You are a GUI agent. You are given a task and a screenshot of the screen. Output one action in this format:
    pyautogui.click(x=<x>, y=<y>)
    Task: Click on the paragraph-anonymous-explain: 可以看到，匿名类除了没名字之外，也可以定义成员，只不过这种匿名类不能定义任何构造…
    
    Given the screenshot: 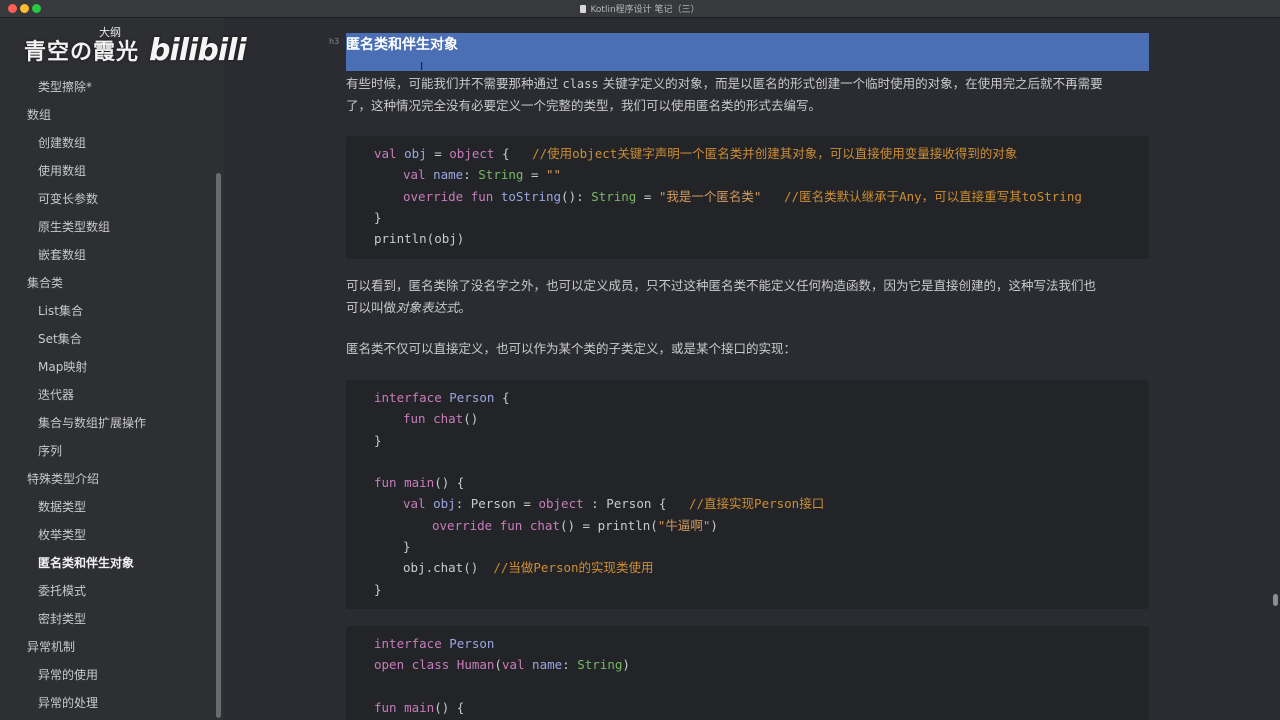 What is the action you would take?
    pyautogui.click(x=748, y=297)
    